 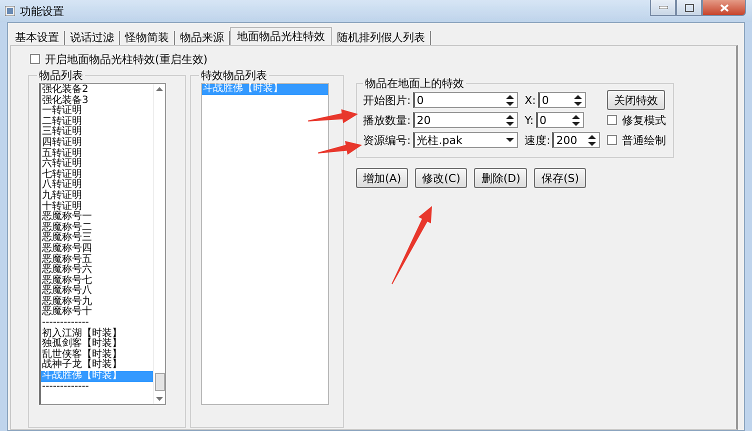 What do you see at coordinates (97, 164) in the screenshot?
I see `list-item: 六转证明` at bounding box center [97, 164].